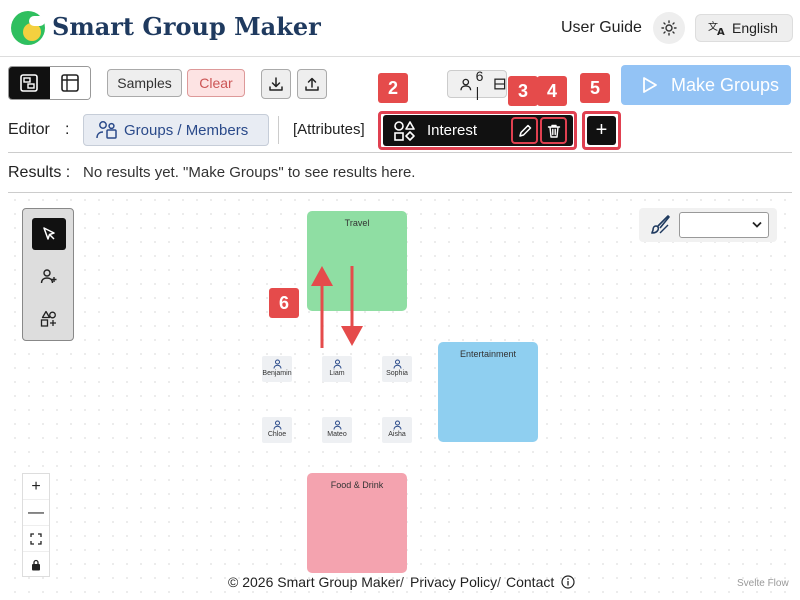 This screenshot has width=800, height=600. I want to click on download-button, so click(276, 84).